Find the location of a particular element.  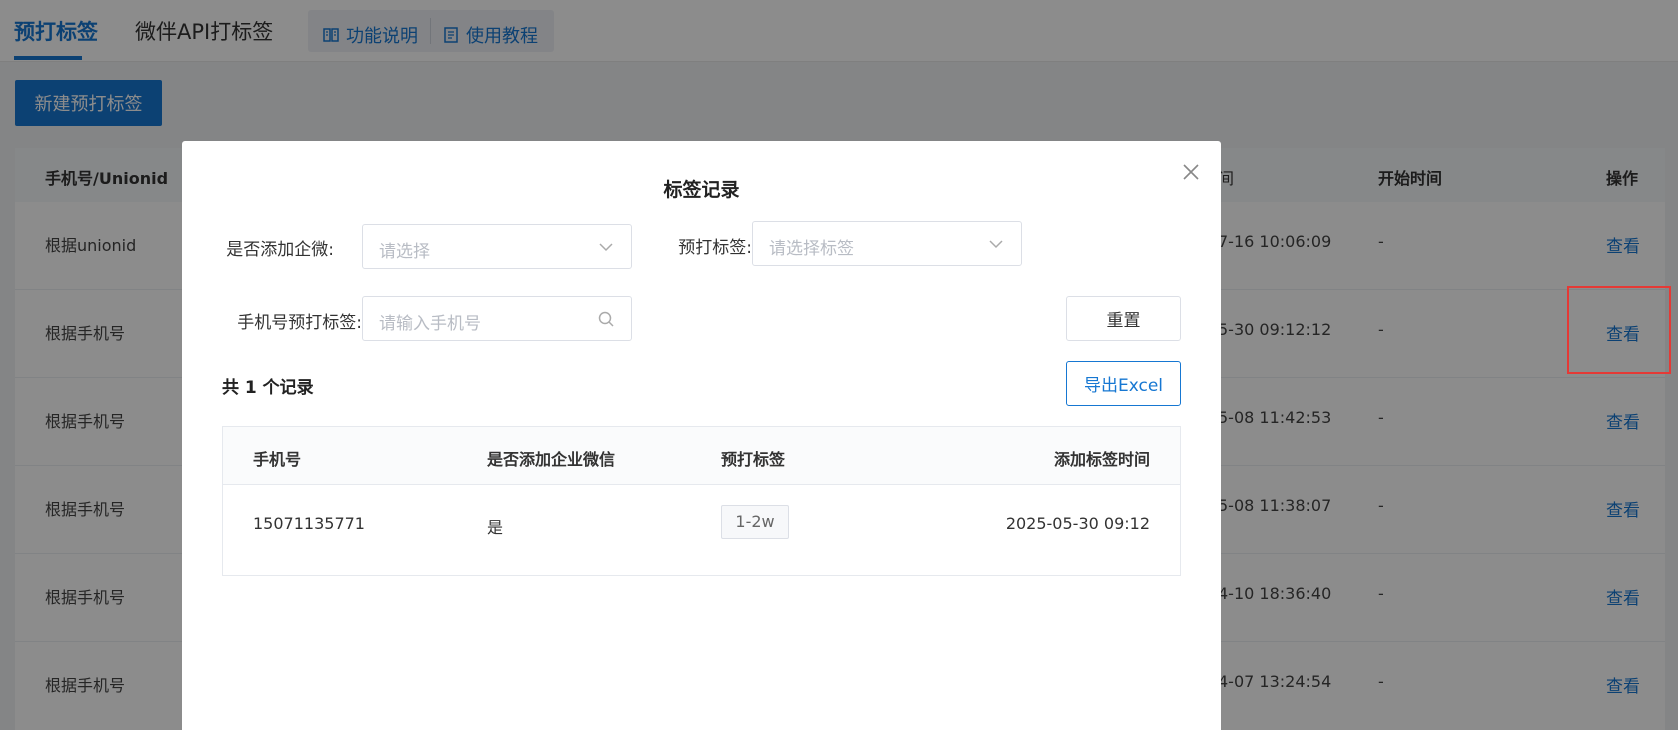

dialog-title: 标签记录 is located at coordinates (701, 190).